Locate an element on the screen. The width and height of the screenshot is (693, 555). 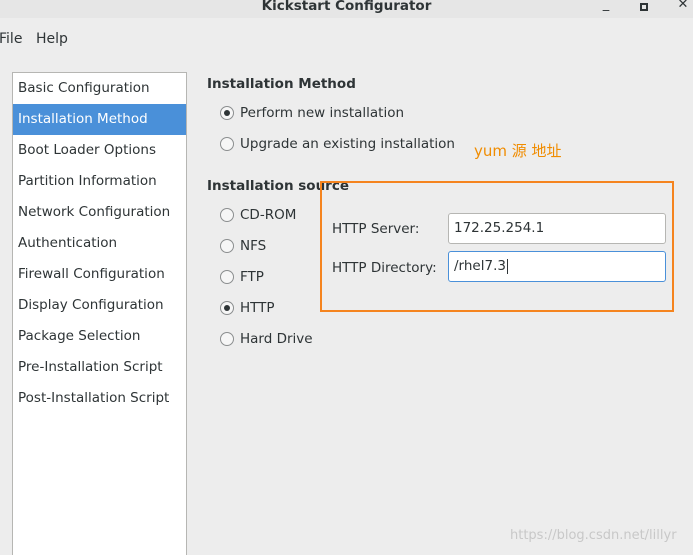
radio-source-cdrom: CD-ROM is located at coordinates (258, 215).